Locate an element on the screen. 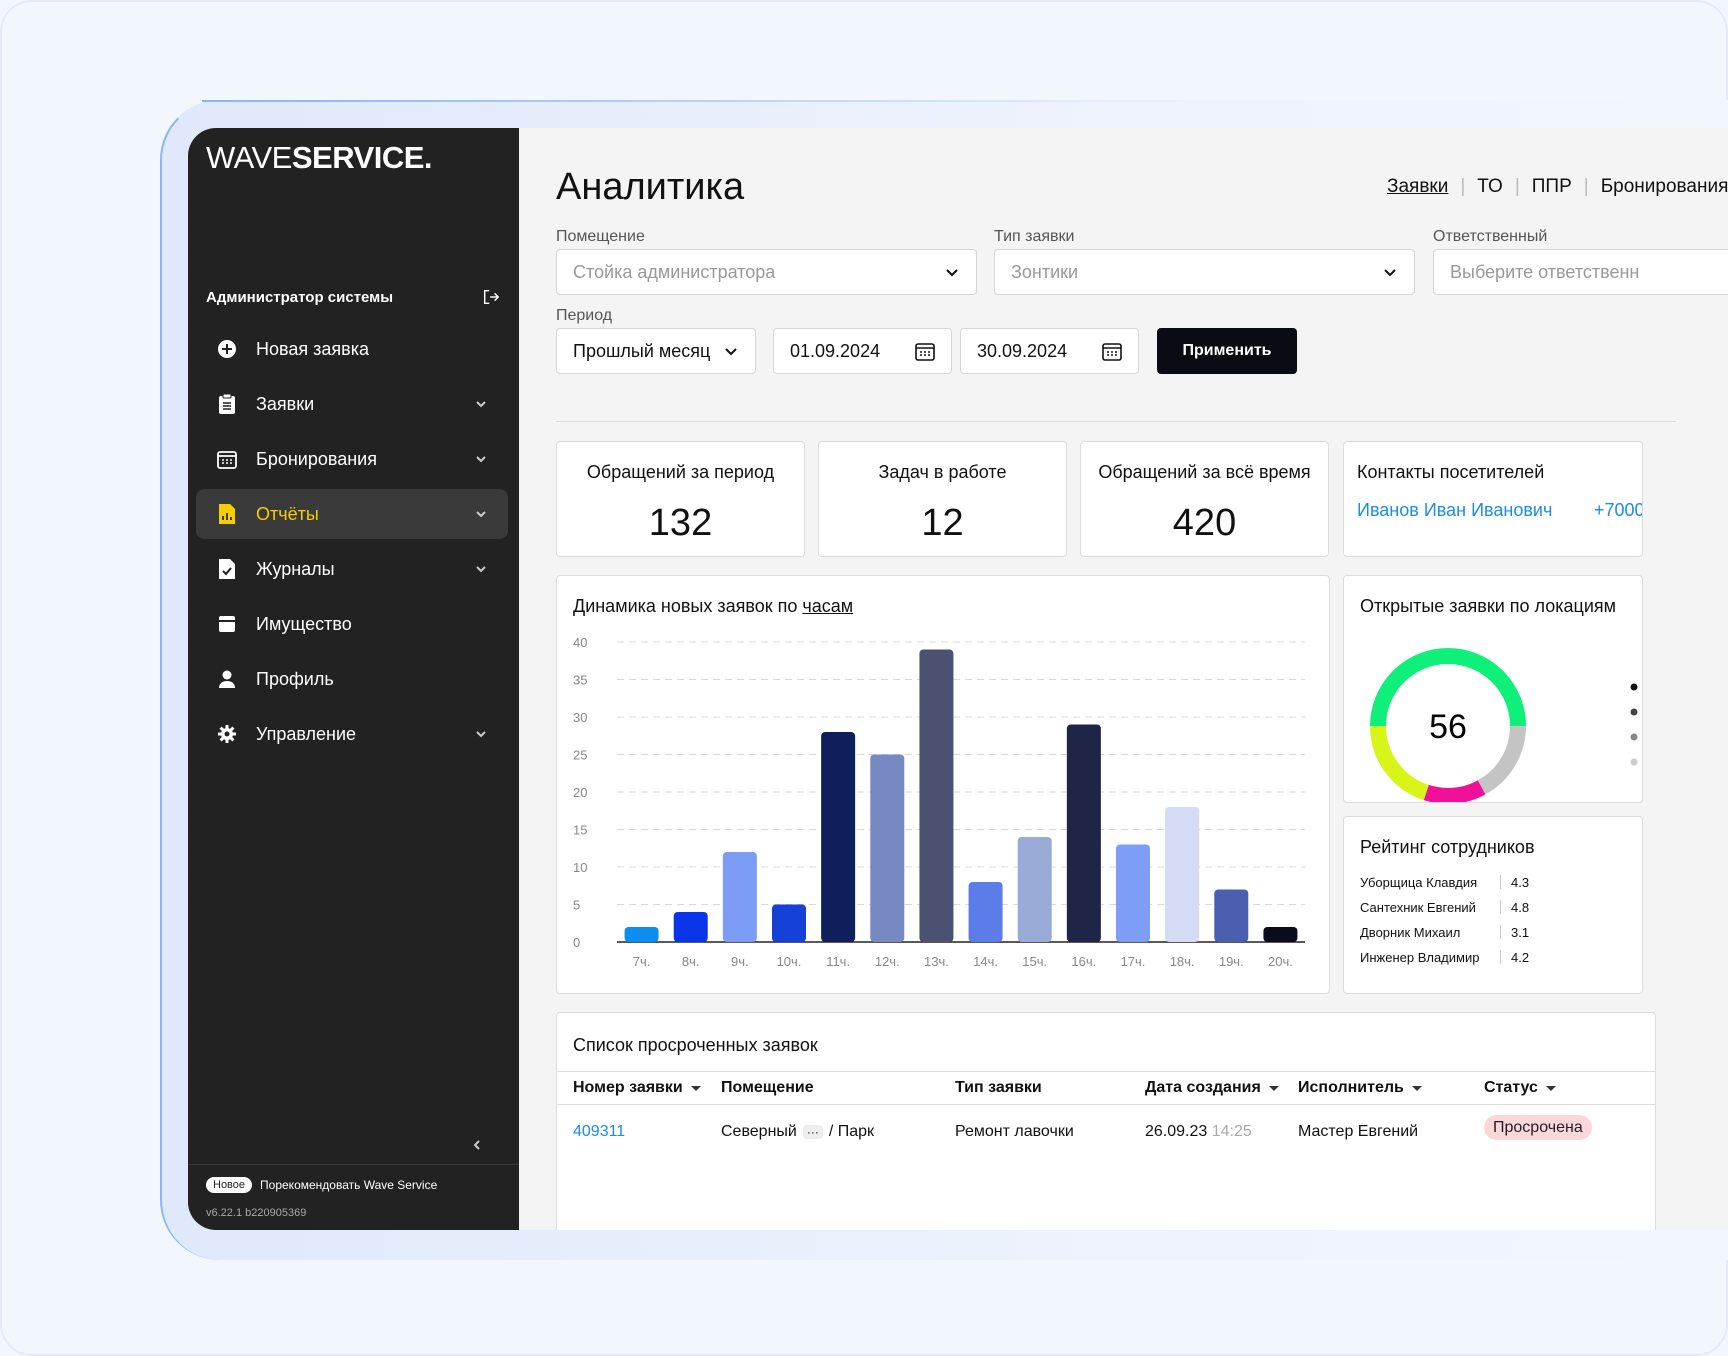 This screenshot has width=1728, height=1356. sidebar-item-profile: Профиль is located at coordinates (352, 679).